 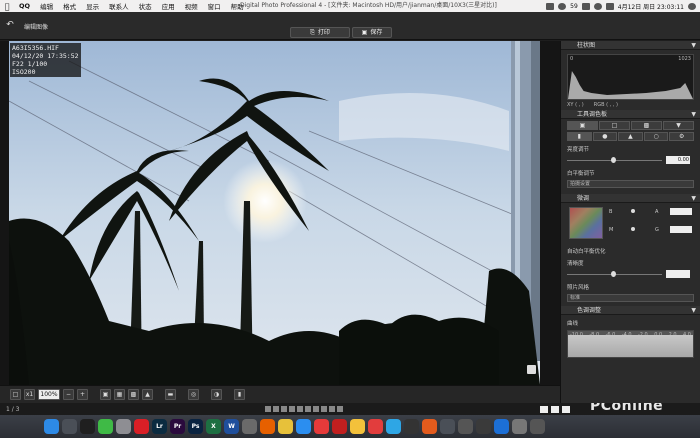 I want to click on tone-header: 色调调整 ▼, so click(x=630, y=310).